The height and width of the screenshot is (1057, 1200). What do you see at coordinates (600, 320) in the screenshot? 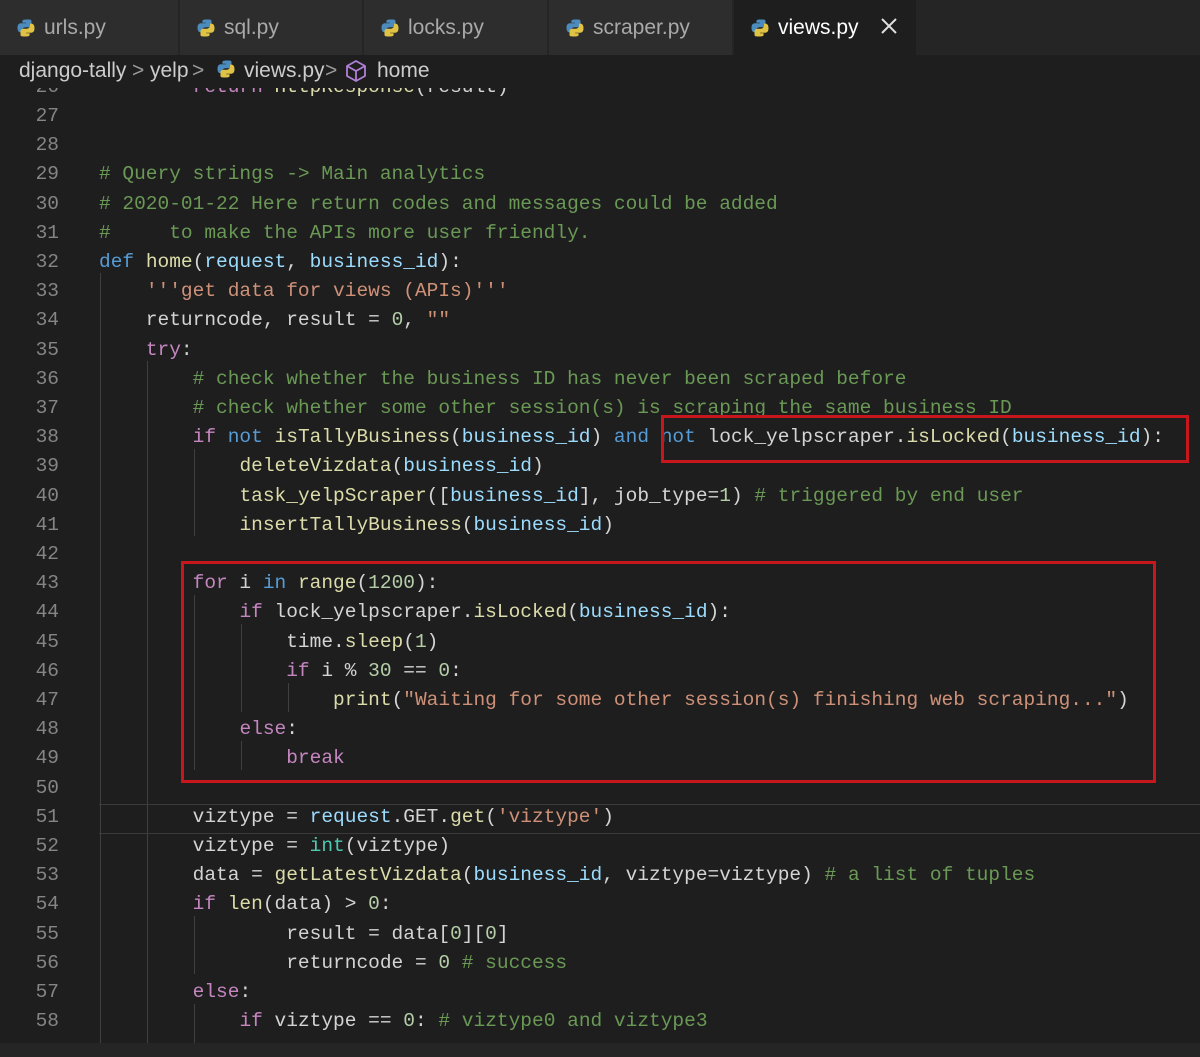
I see `code-line: 34 returncode, result = 0, ""` at bounding box center [600, 320].